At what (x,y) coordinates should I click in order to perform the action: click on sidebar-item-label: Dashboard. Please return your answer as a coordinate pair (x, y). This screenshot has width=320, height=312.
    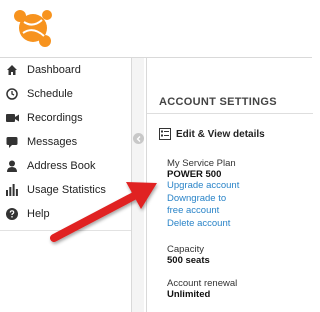
    Looking at the image, I should click on (54, 70).